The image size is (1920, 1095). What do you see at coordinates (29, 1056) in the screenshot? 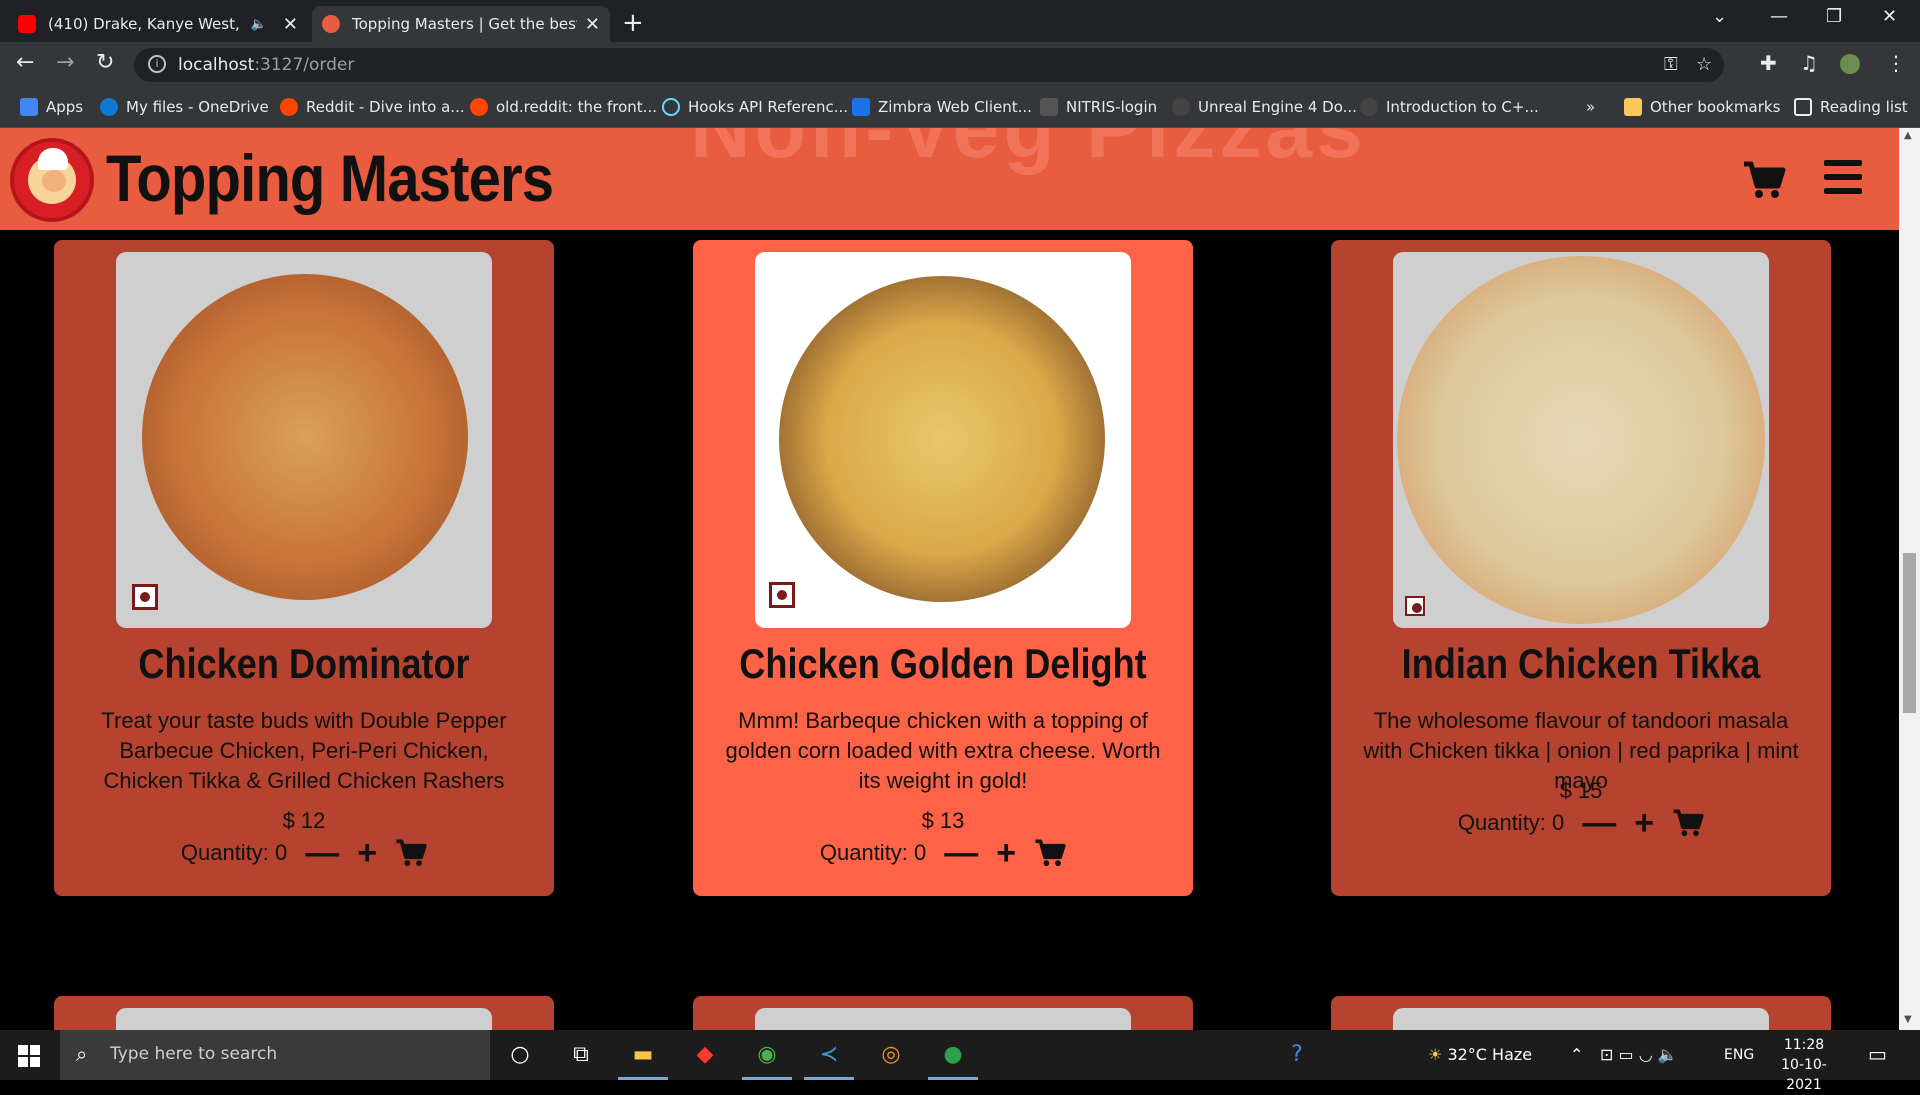
I see `windows-start-icon` at bounding box center [29, 1056].